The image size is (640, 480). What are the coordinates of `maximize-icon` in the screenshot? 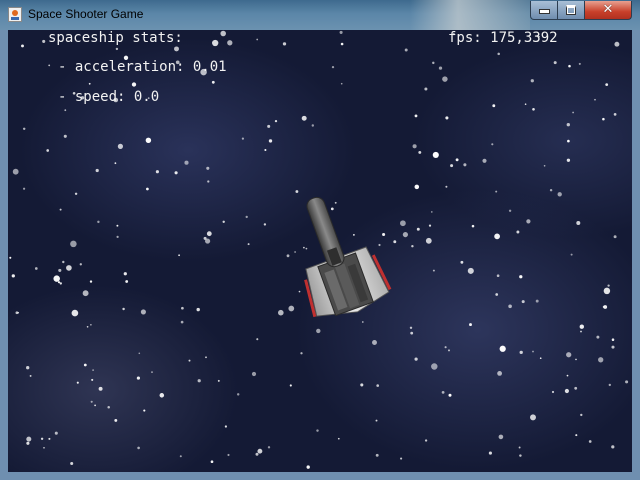 It's located at (571, 10).